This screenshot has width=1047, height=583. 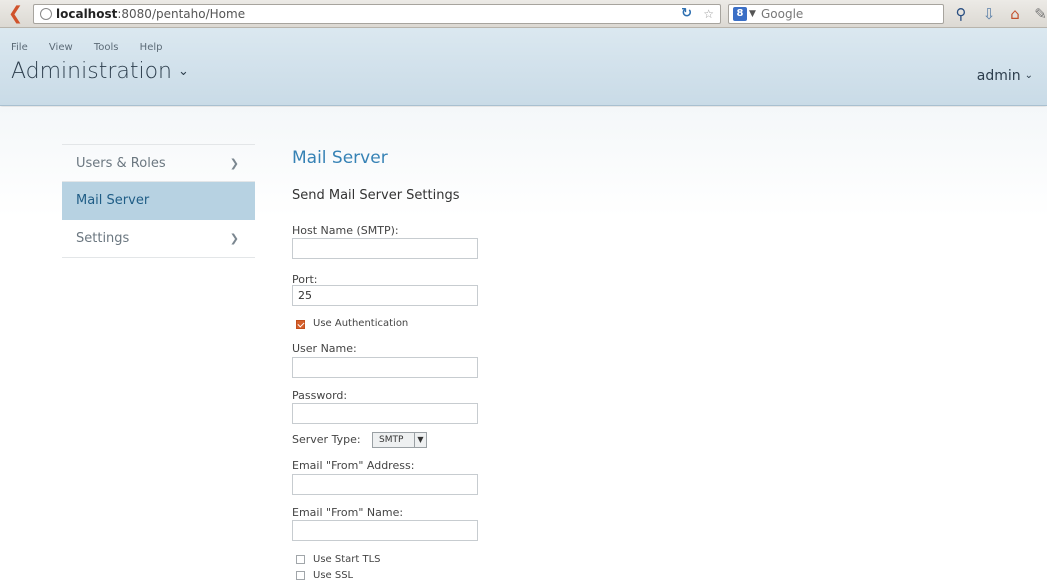 I want to click on sidebar-item-users-roles: Users & Roles ❯, so click(x=158, y=163).